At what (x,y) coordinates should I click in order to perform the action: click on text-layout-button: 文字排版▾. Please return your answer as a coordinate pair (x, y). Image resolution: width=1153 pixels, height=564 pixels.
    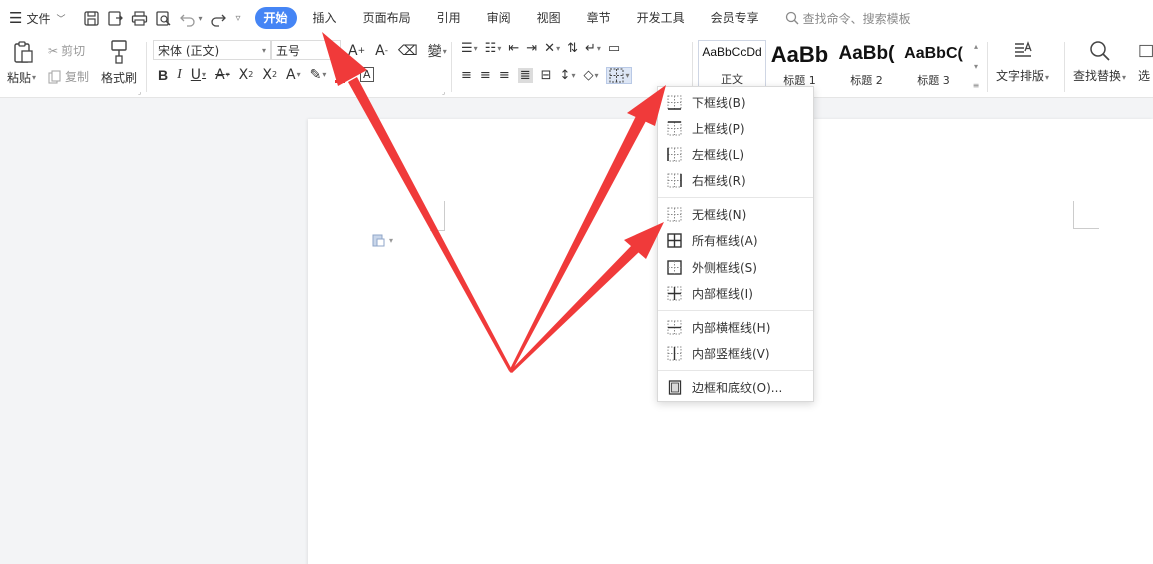
    Looking at the image, I should click on (1022, 61).